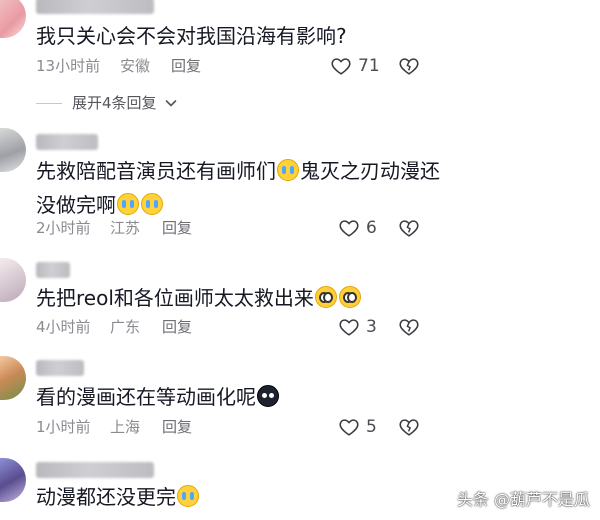  Describe the element at coordinates (125, 228) in the screenshot. I see `comment-location: 江苏` at that location.